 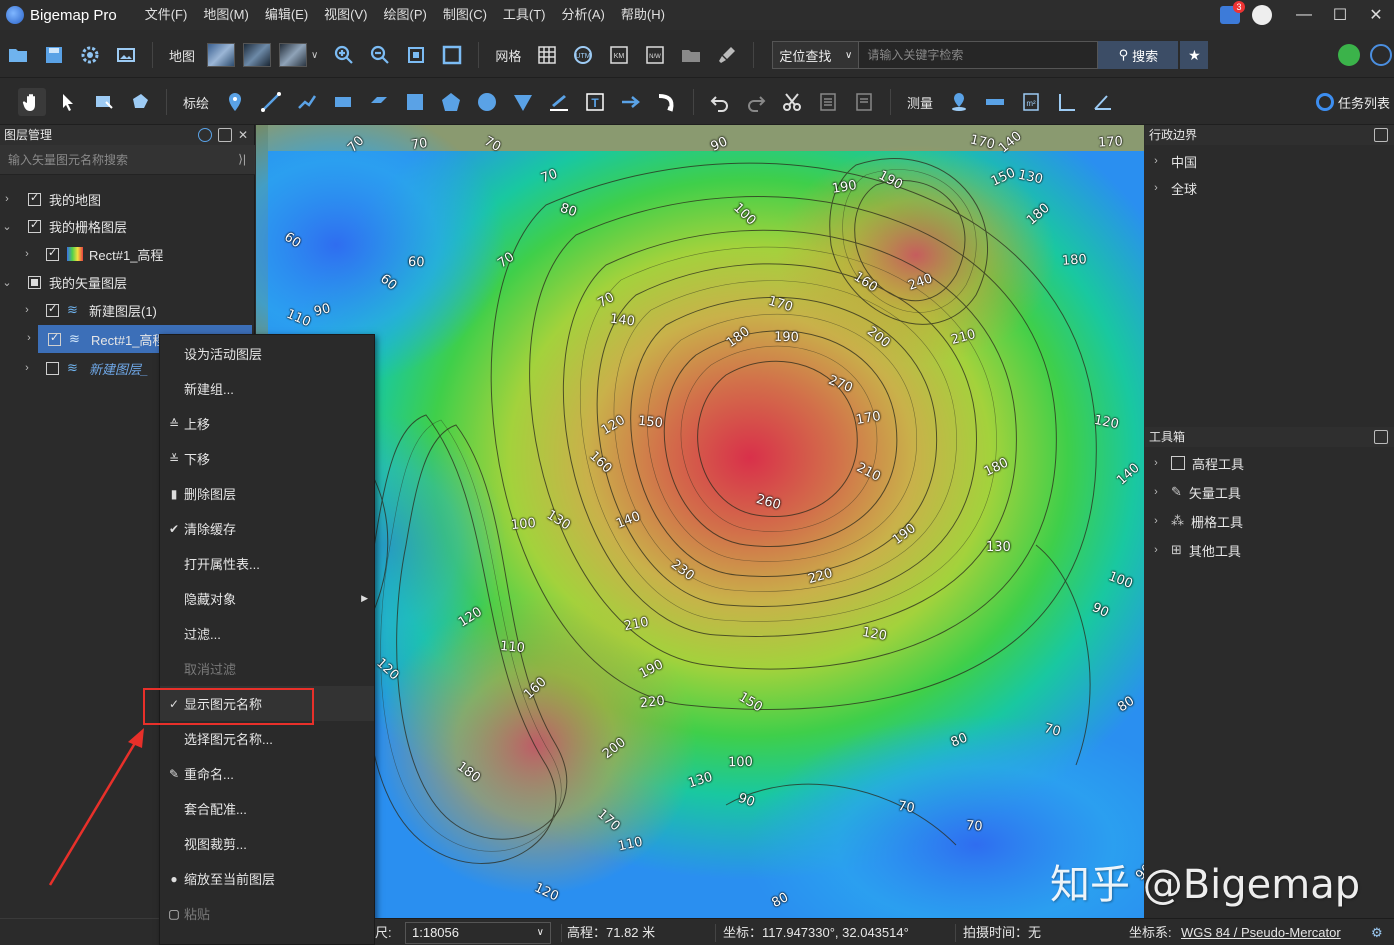 What do you see at coordinates (267, 598) in the screenshot?
I see `context-menu-item: 隐藏对象 ▶` at bounding box center [267, 598].